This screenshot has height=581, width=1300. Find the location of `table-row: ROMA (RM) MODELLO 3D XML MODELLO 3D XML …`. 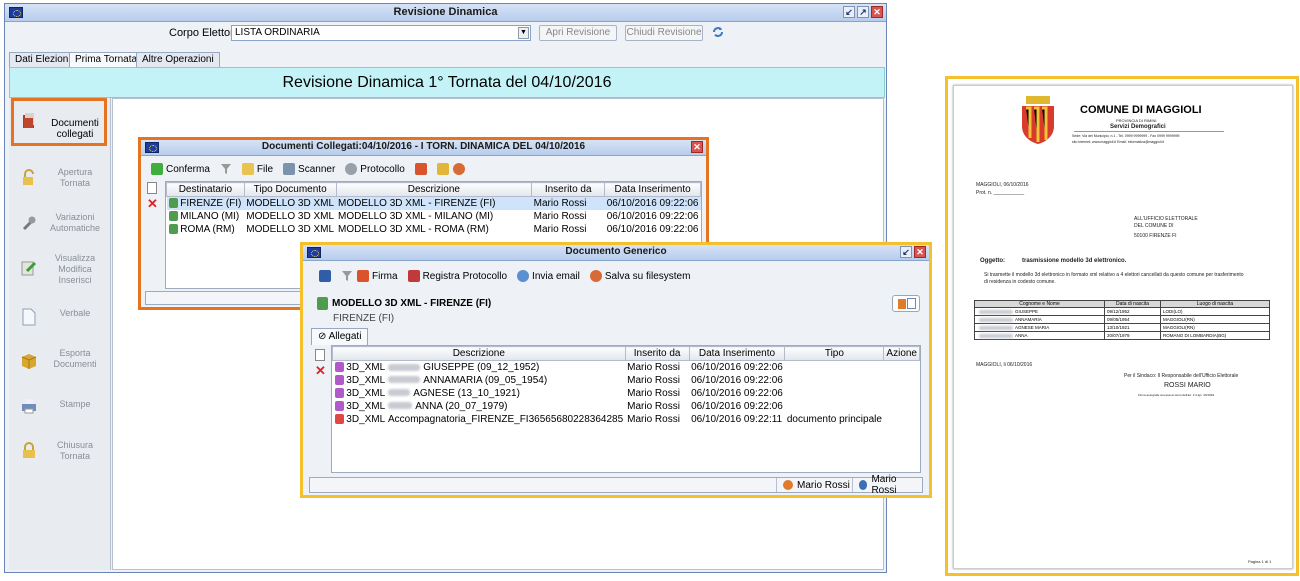

table-row: ROMA (RM) MODELLO 3D XML MODELLO 3D XML … is located at coordinates (434, 229).